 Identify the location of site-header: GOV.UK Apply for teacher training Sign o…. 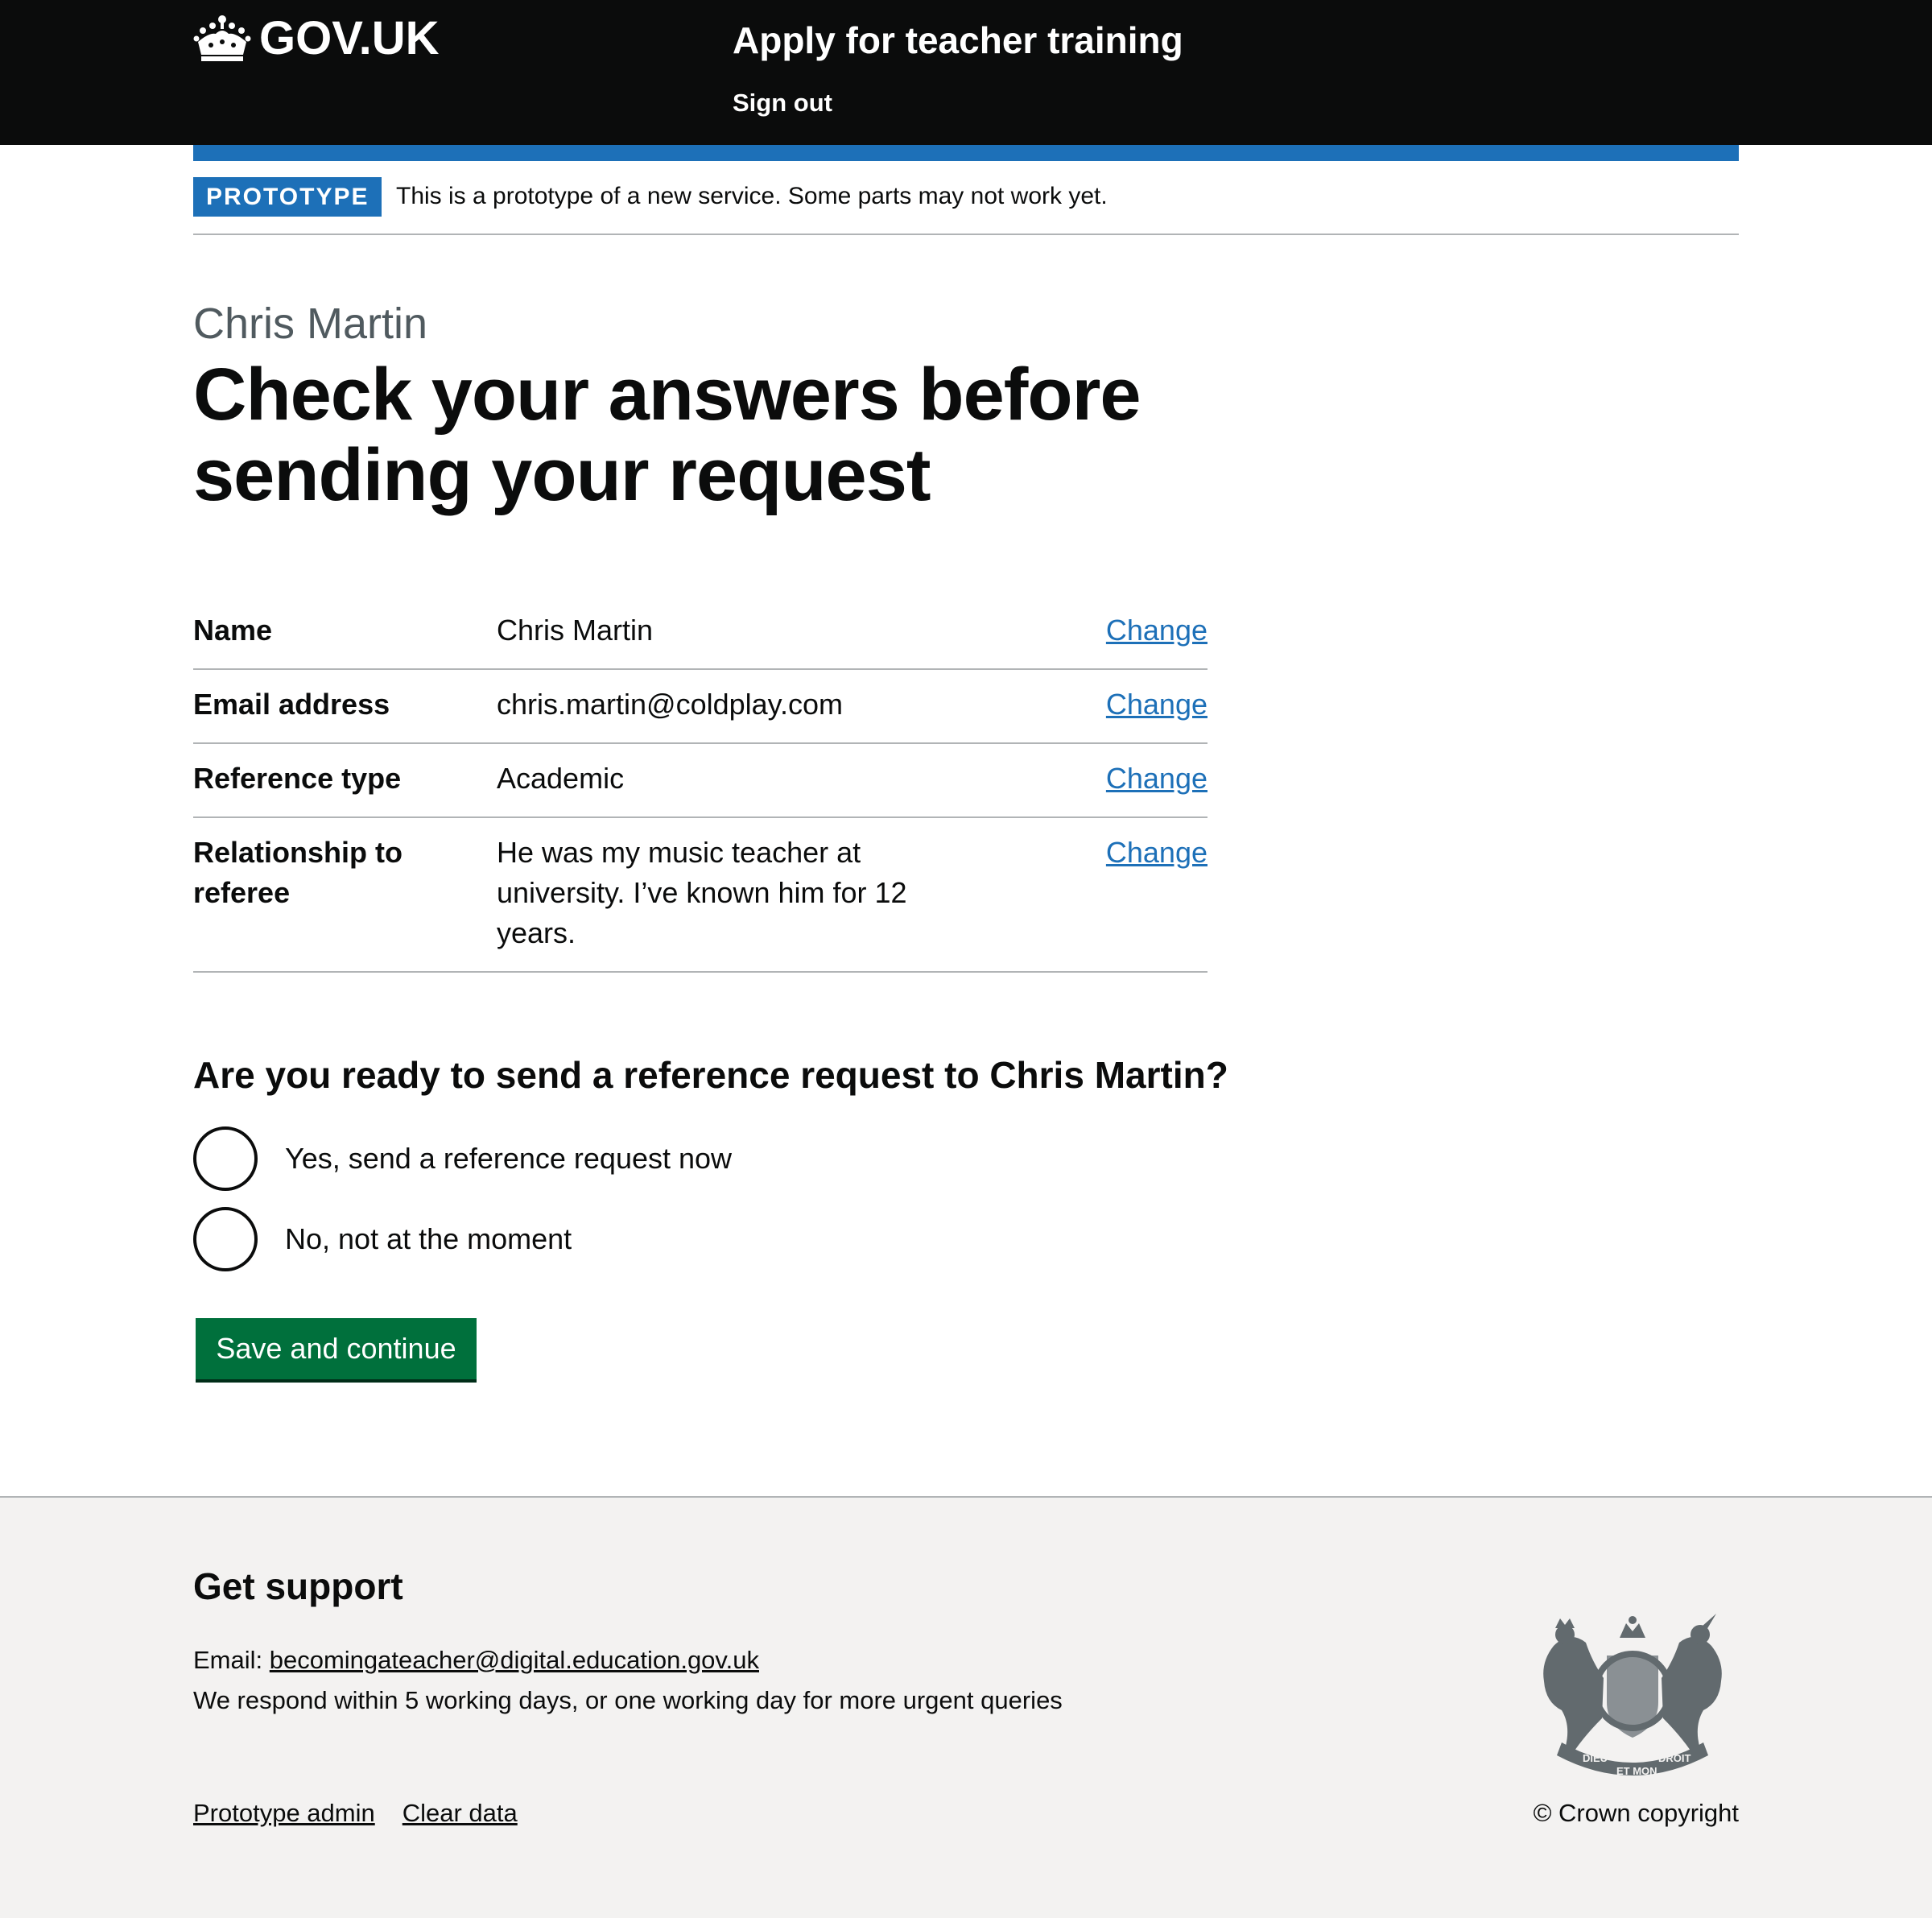
(966, 72).